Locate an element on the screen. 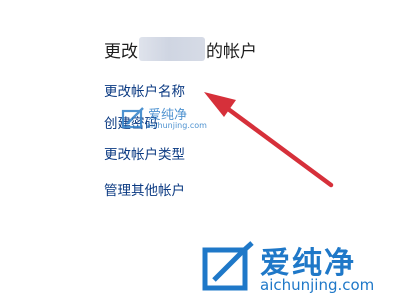 The image size is (400, 300). watermark-big-url: aichunjing.com is located at coordinates (317, 285).